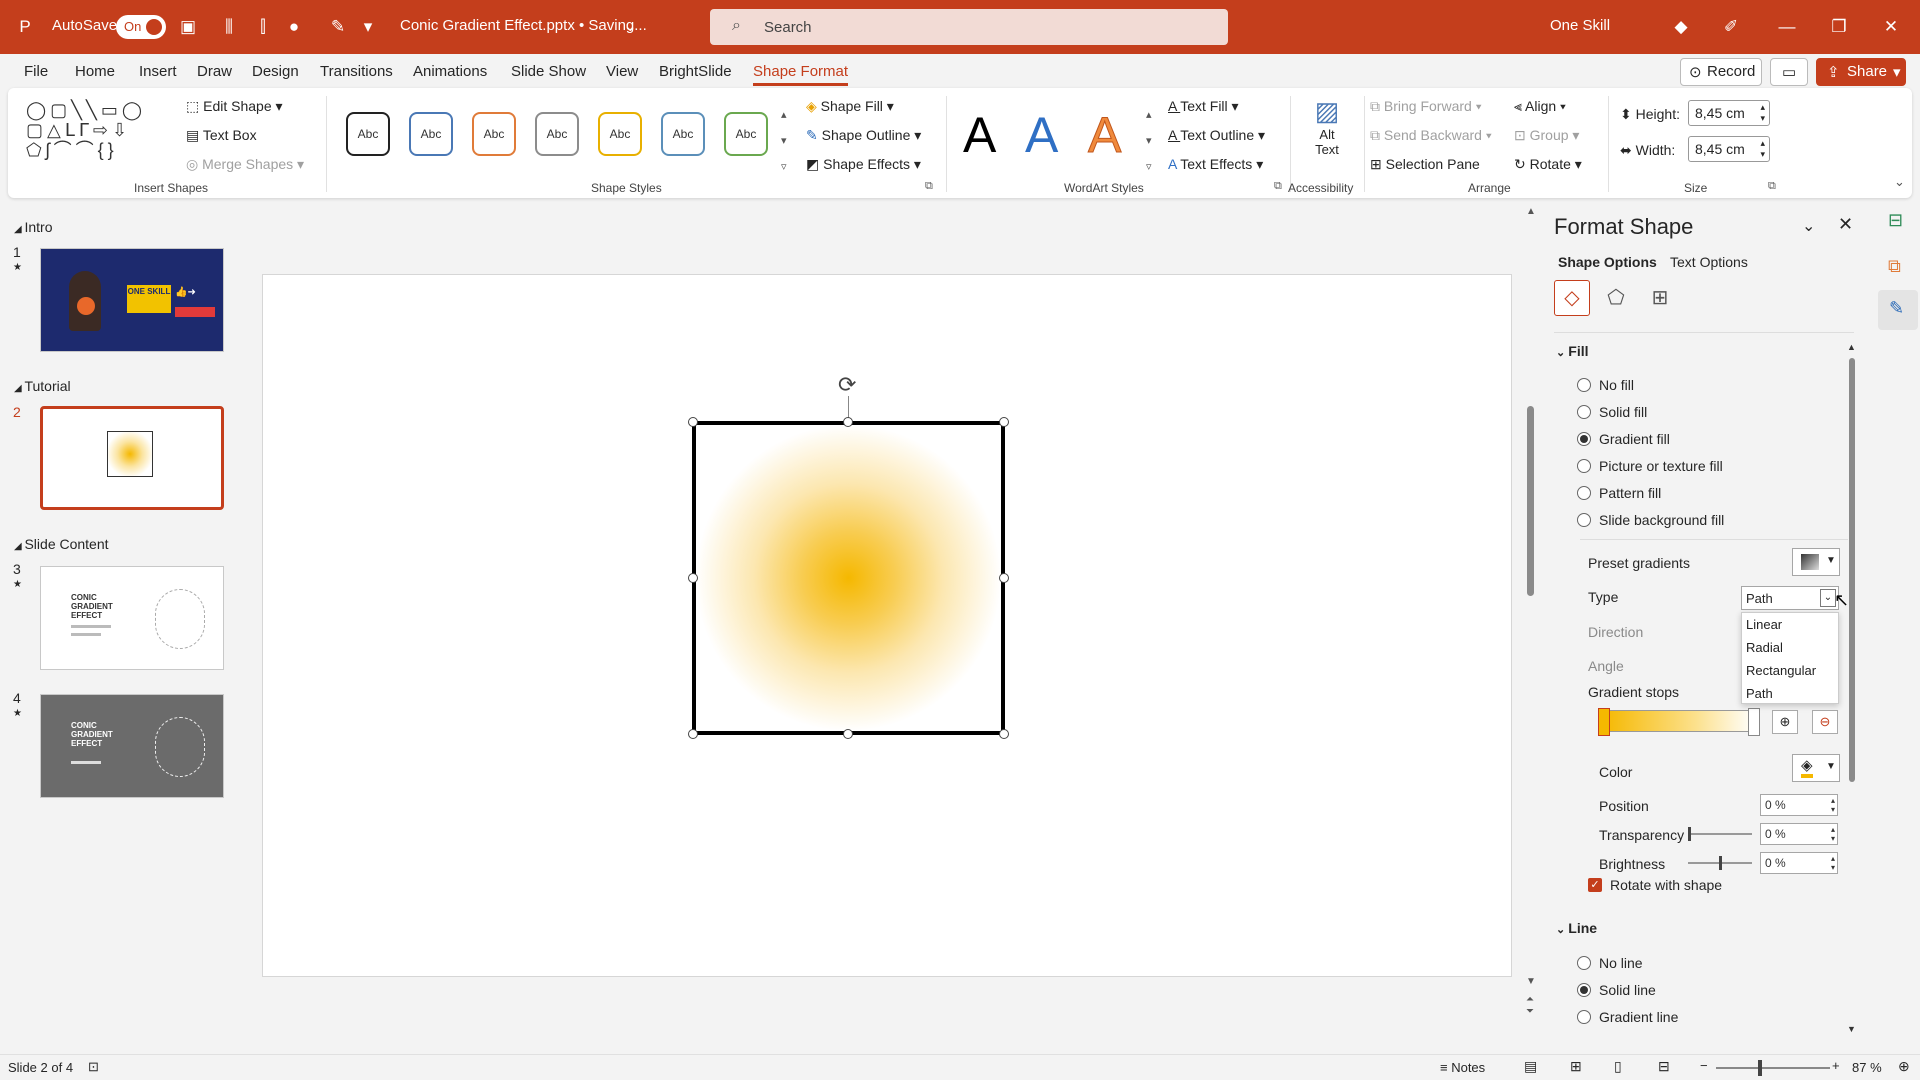  What do you see at coordinates (863, 164) in the screenshot?
I see `shape-effects-button: ◩ Shape Effects ▾` at bounding box center [863, 164].